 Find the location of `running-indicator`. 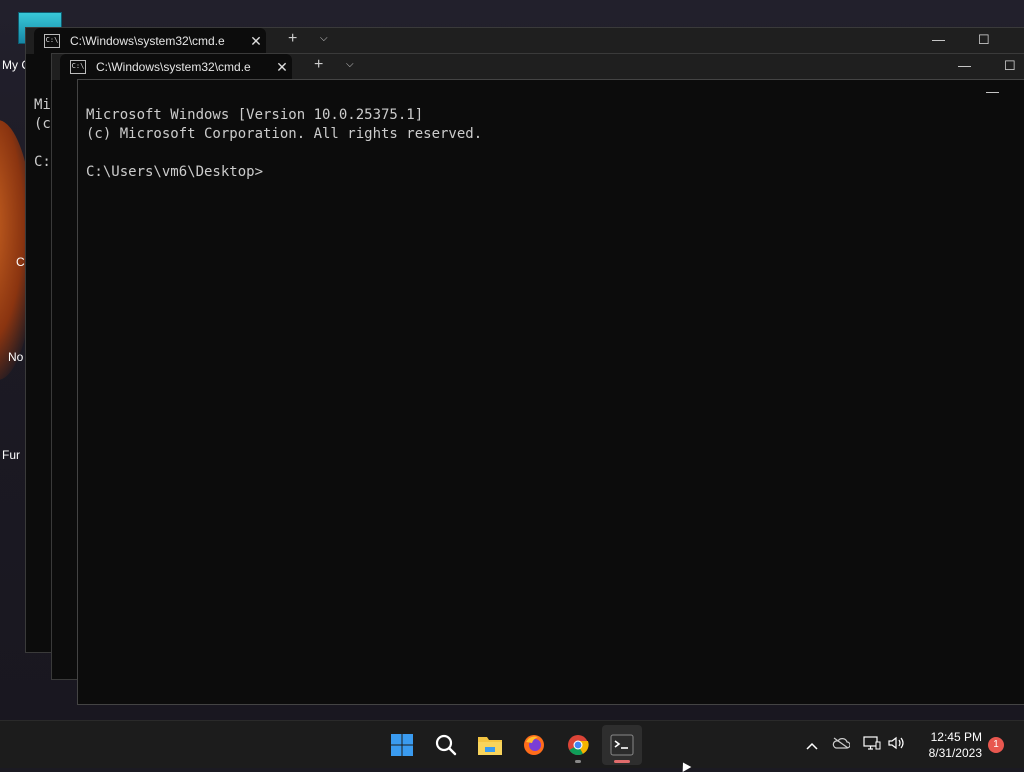

running-indicator is located at coordinates (578, 761).